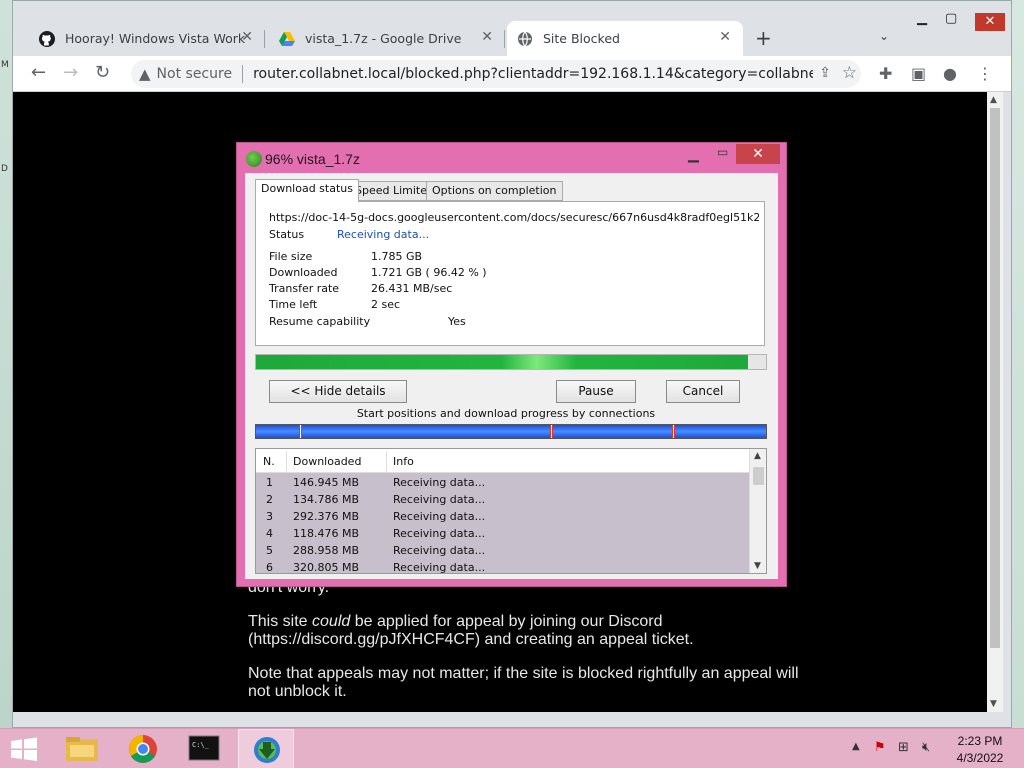 This screenshot has height=768, width=1024. I want to click on network-icon: ⊞, so click(903, 747).